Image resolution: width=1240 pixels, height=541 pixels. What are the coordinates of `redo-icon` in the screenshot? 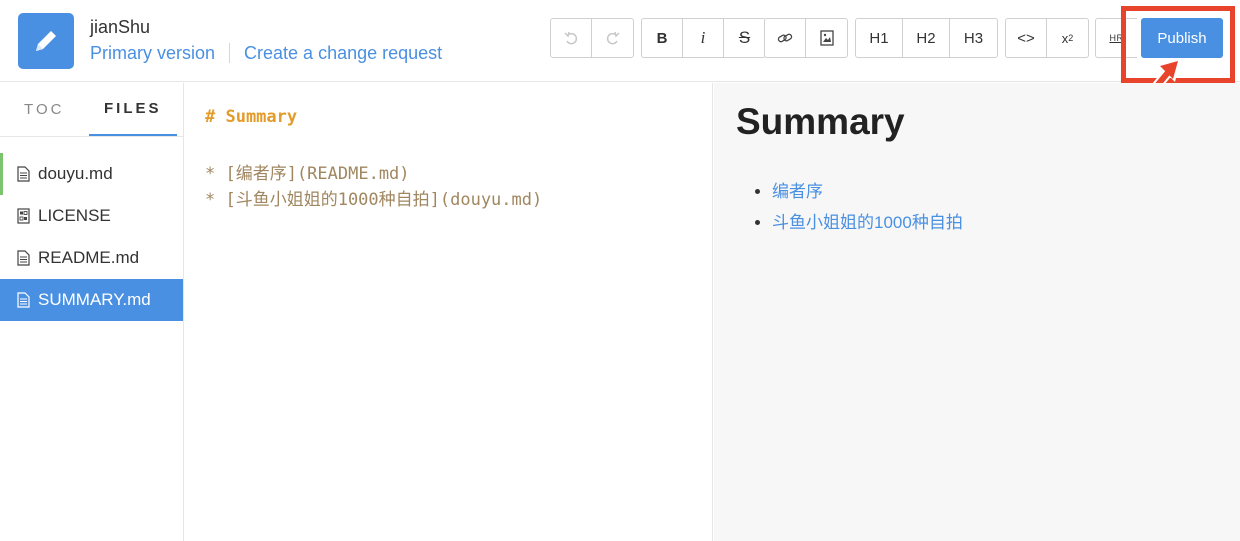 It's located at (613, 38).